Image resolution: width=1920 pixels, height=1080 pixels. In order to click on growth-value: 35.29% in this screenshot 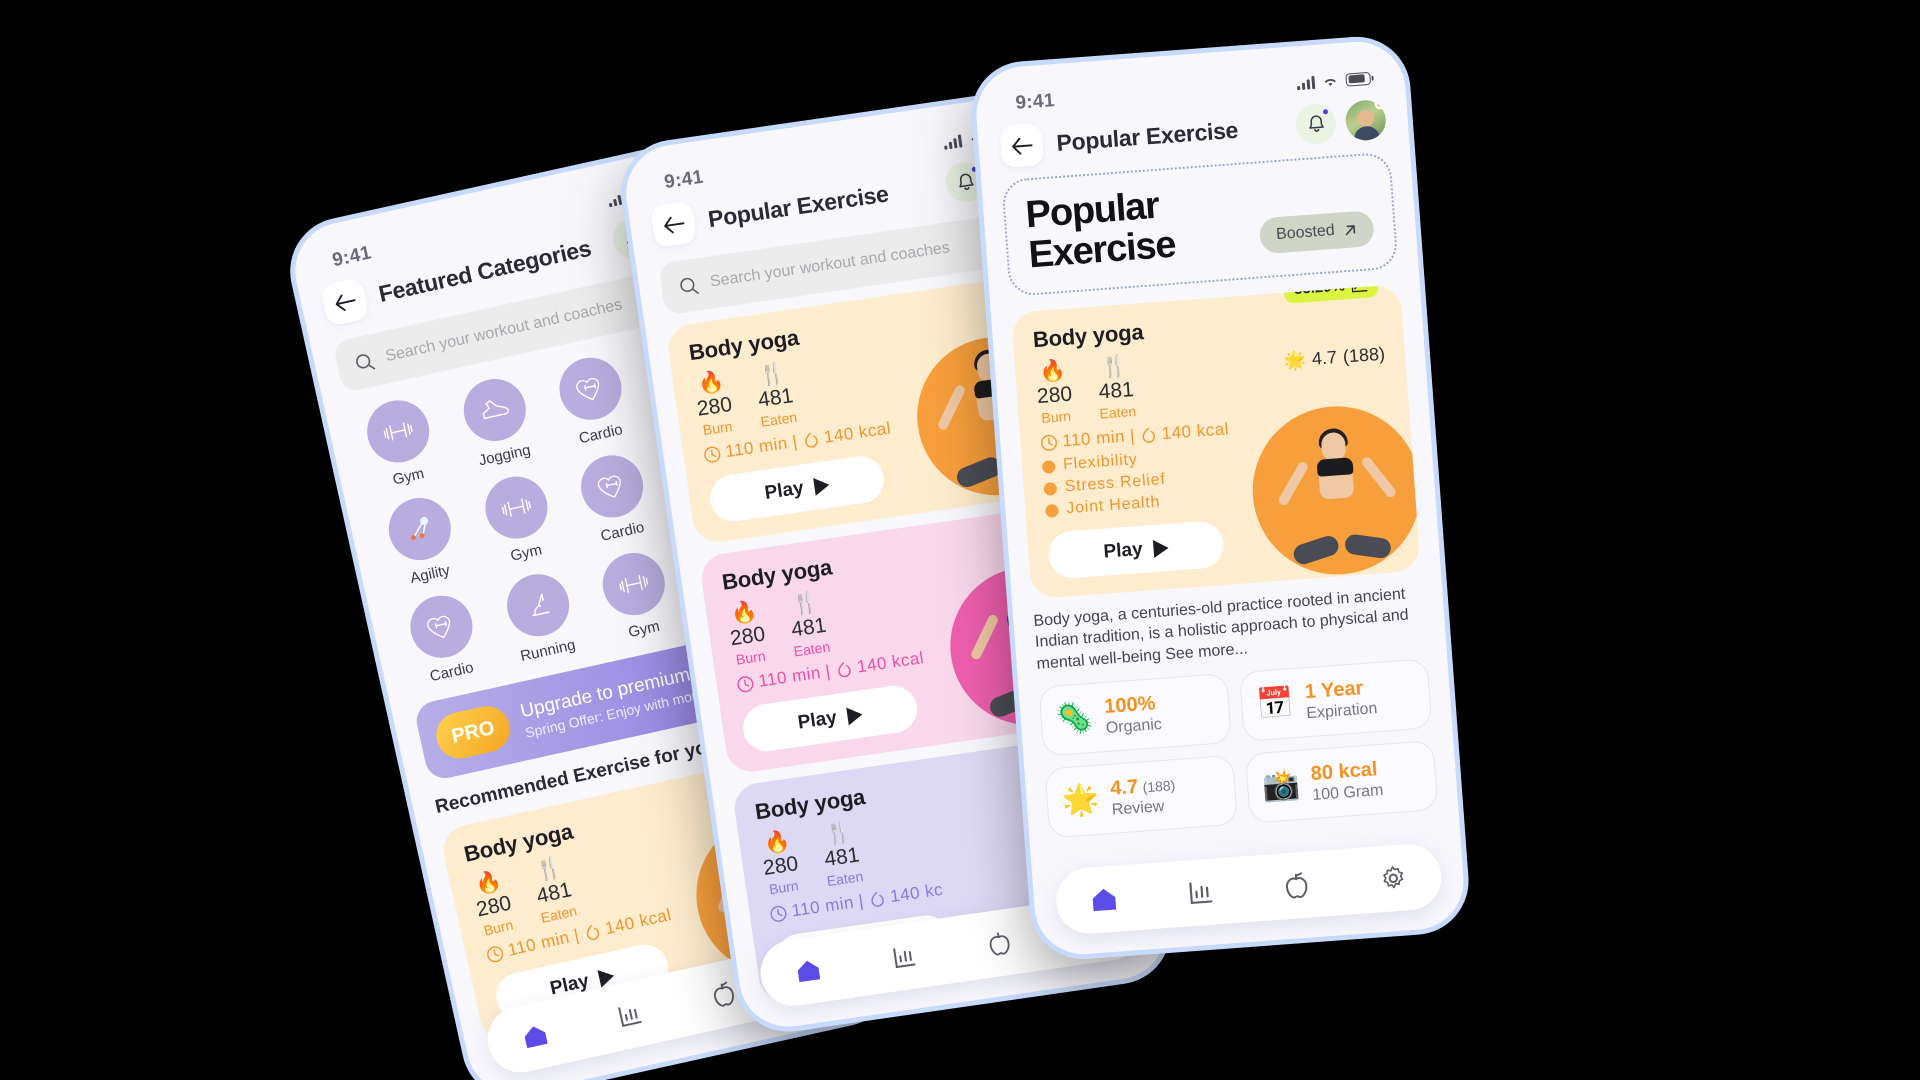, I will do `click(1319, 291)`.